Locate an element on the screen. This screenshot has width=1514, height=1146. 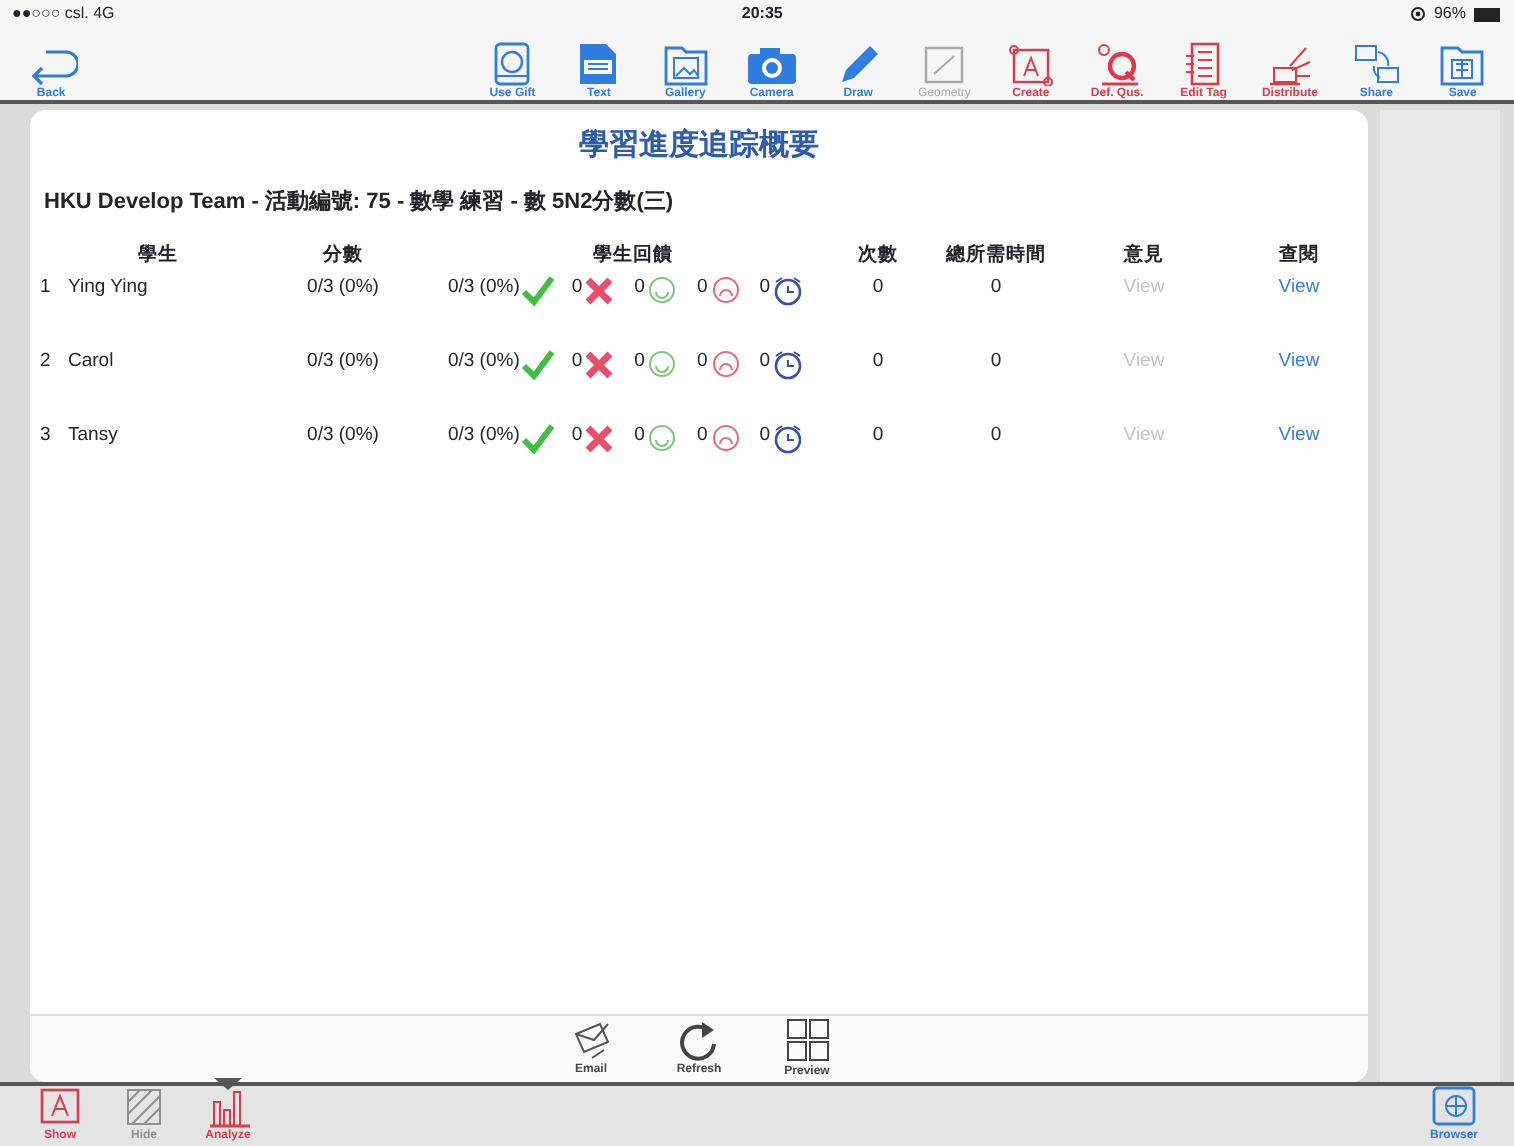
column-header: 學生回饋 is located at coordinates (633, 256).